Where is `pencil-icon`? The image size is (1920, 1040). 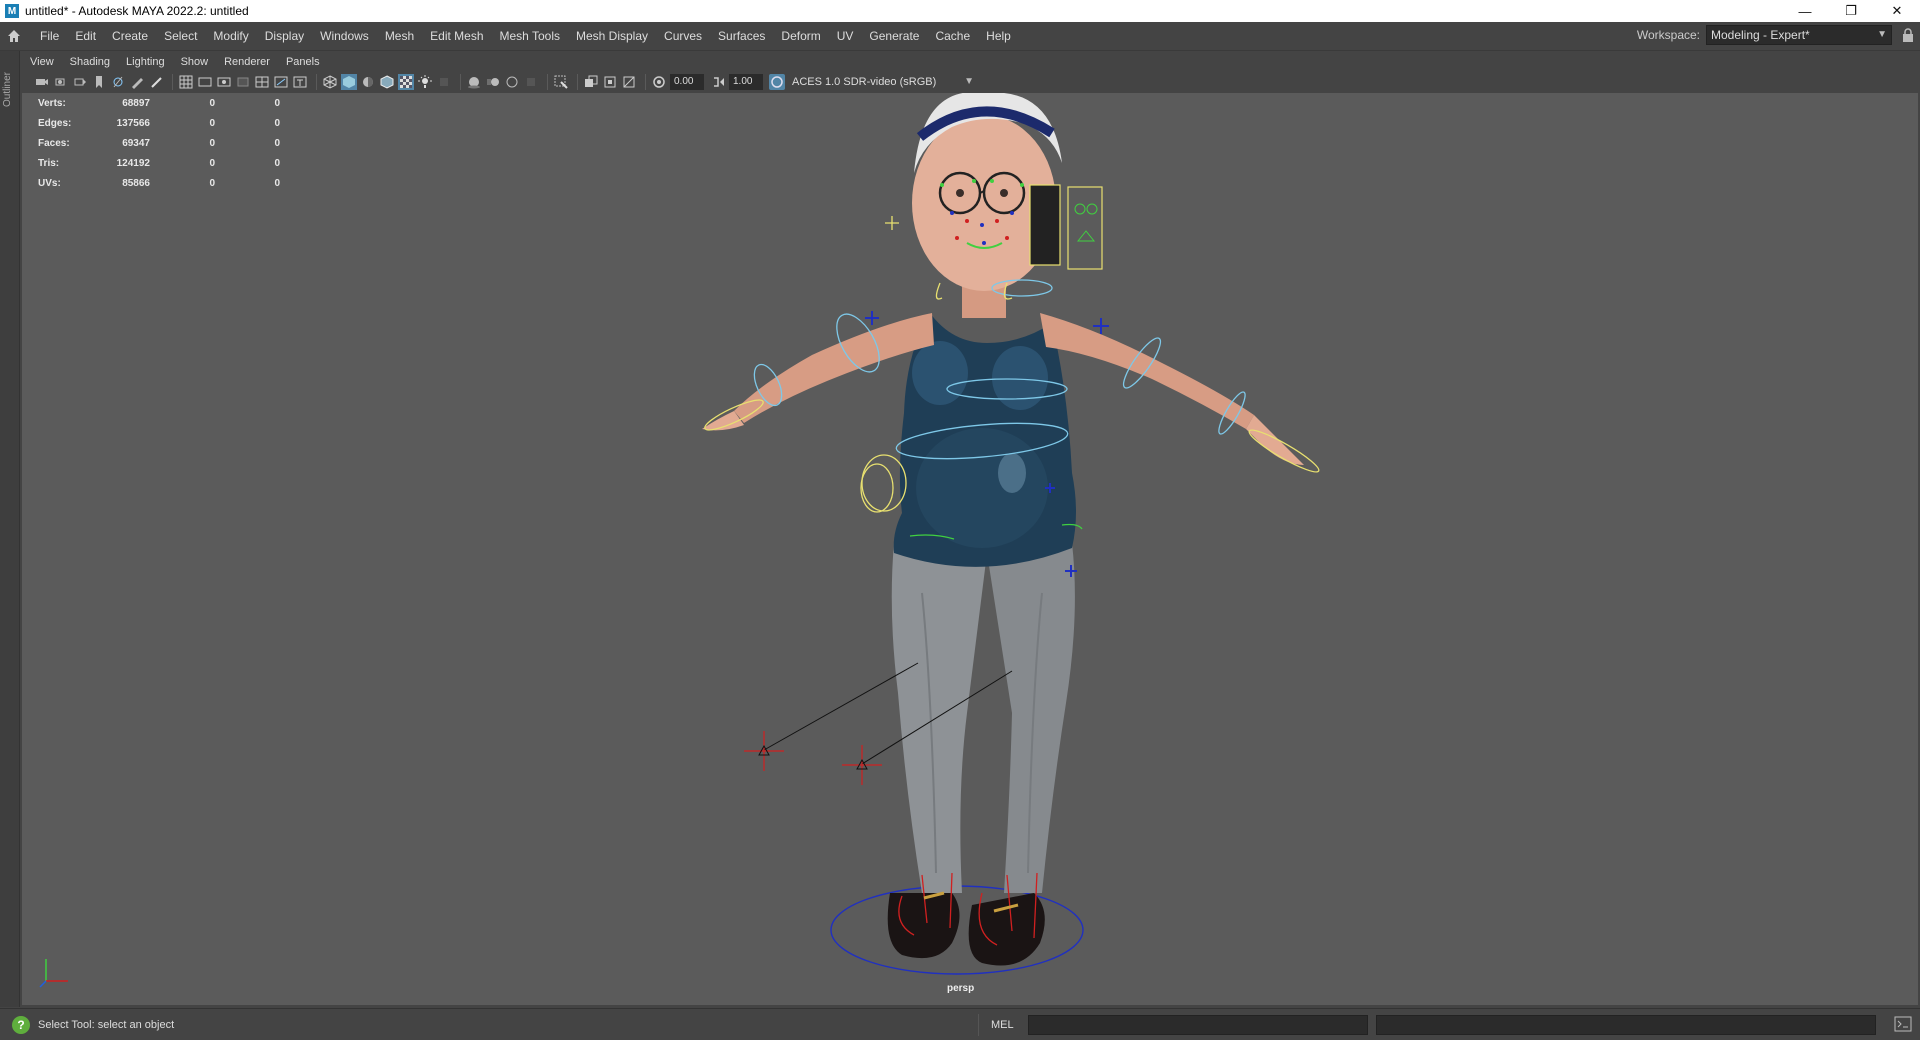
pencil-icon is located at coordinates (156, 82).